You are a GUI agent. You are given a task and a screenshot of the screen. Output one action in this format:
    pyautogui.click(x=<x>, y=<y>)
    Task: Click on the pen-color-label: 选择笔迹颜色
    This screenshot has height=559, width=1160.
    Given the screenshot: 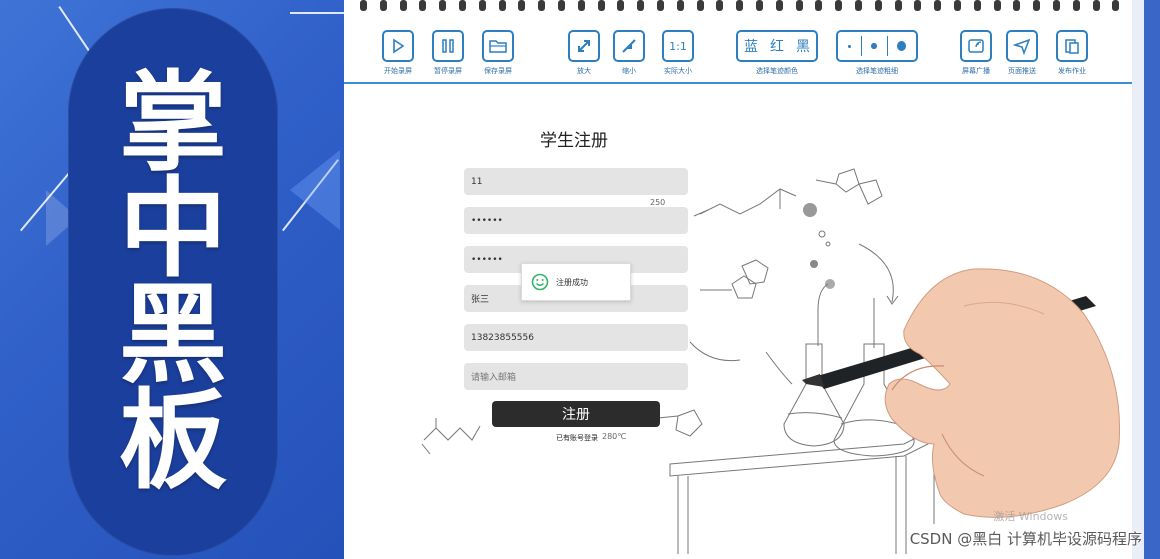 What is the action you would take?
    pyautogui.click(x=777, y=71)
    